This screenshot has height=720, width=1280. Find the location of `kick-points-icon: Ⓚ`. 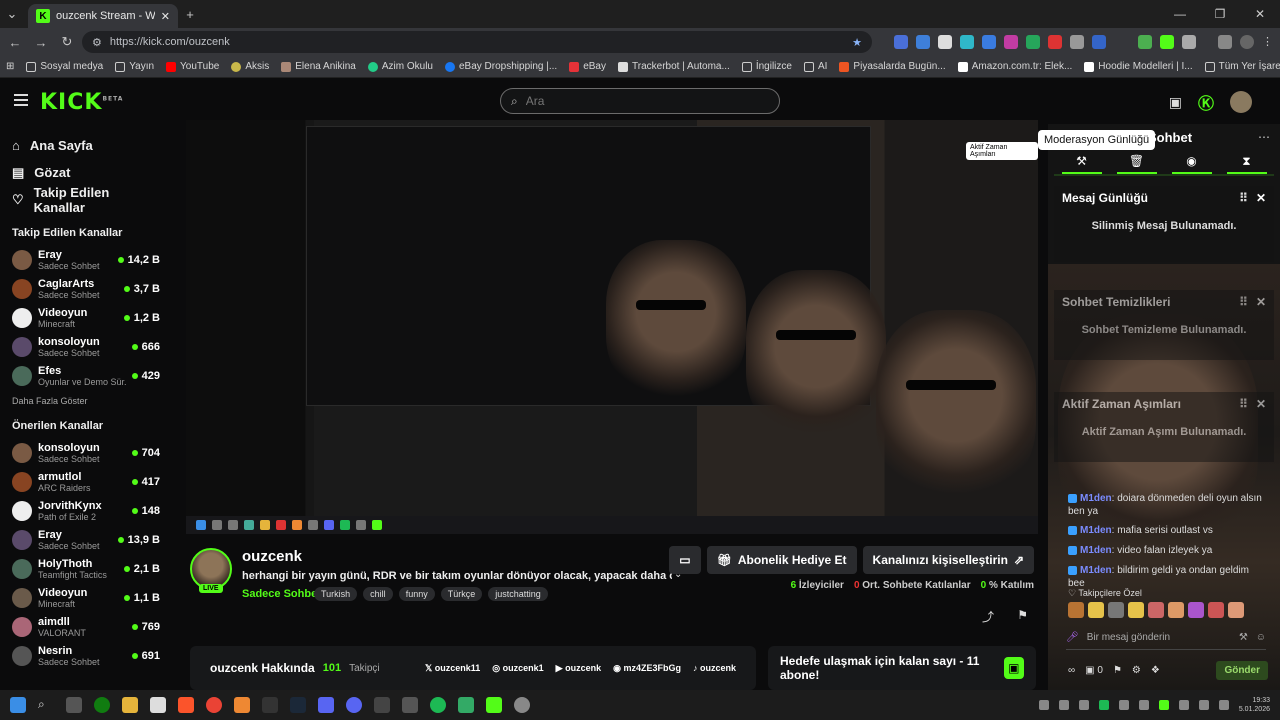

kick-points-icon: Ⓚ is located at coordinates (1206, 102).